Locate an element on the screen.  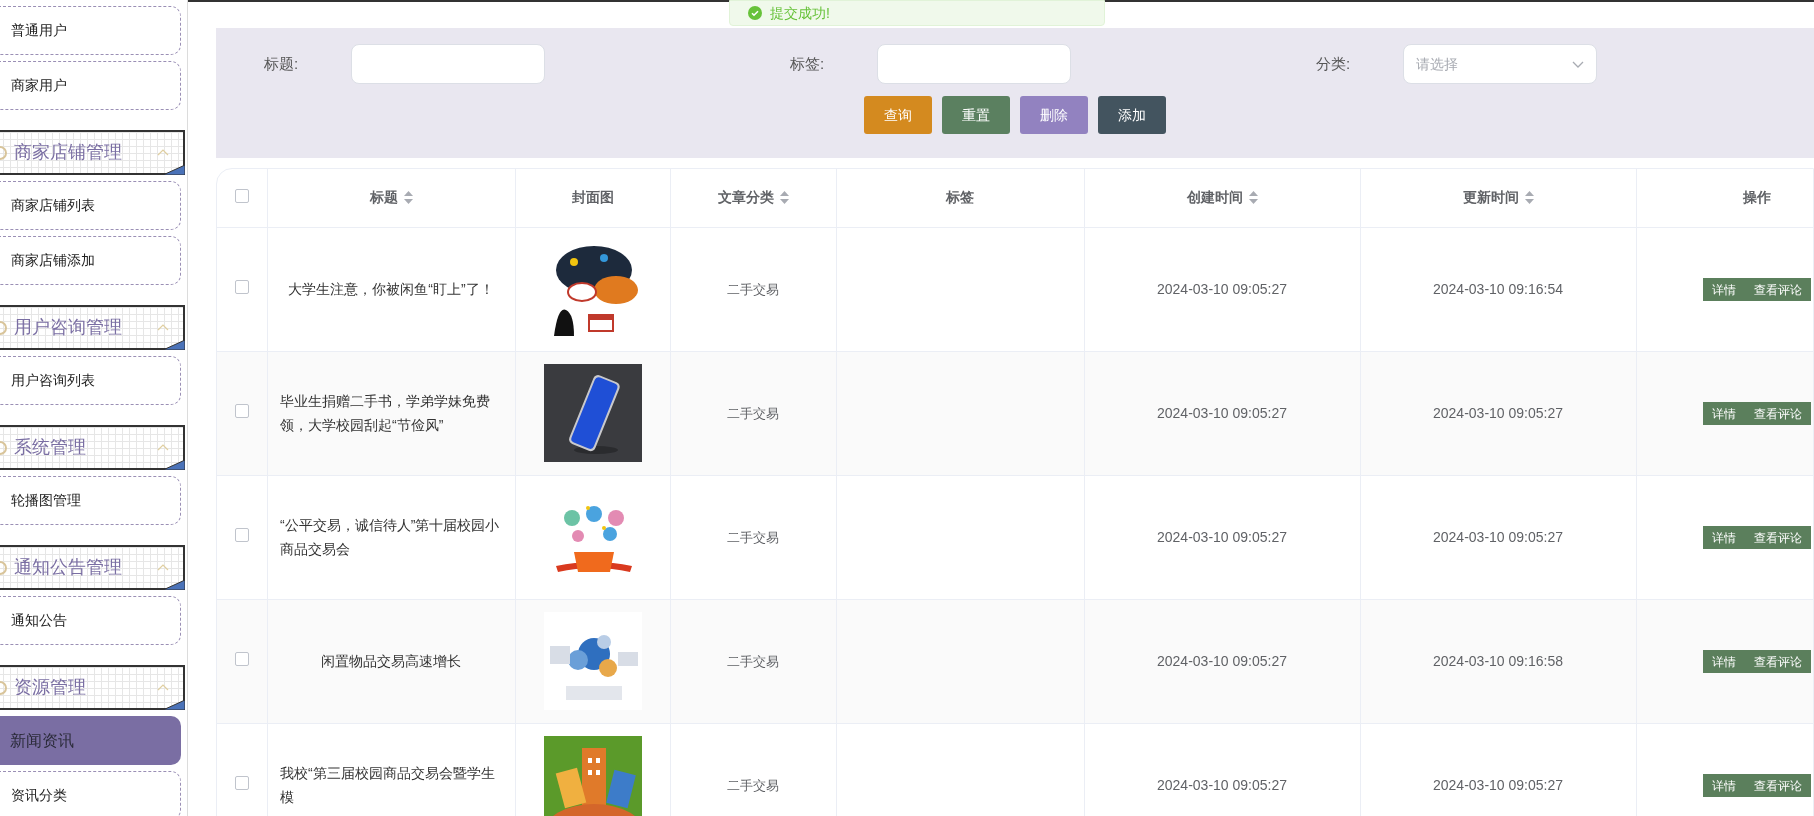
table-cell: 2024-03-10 09:16:58 is located at coordinates (1498, 661).